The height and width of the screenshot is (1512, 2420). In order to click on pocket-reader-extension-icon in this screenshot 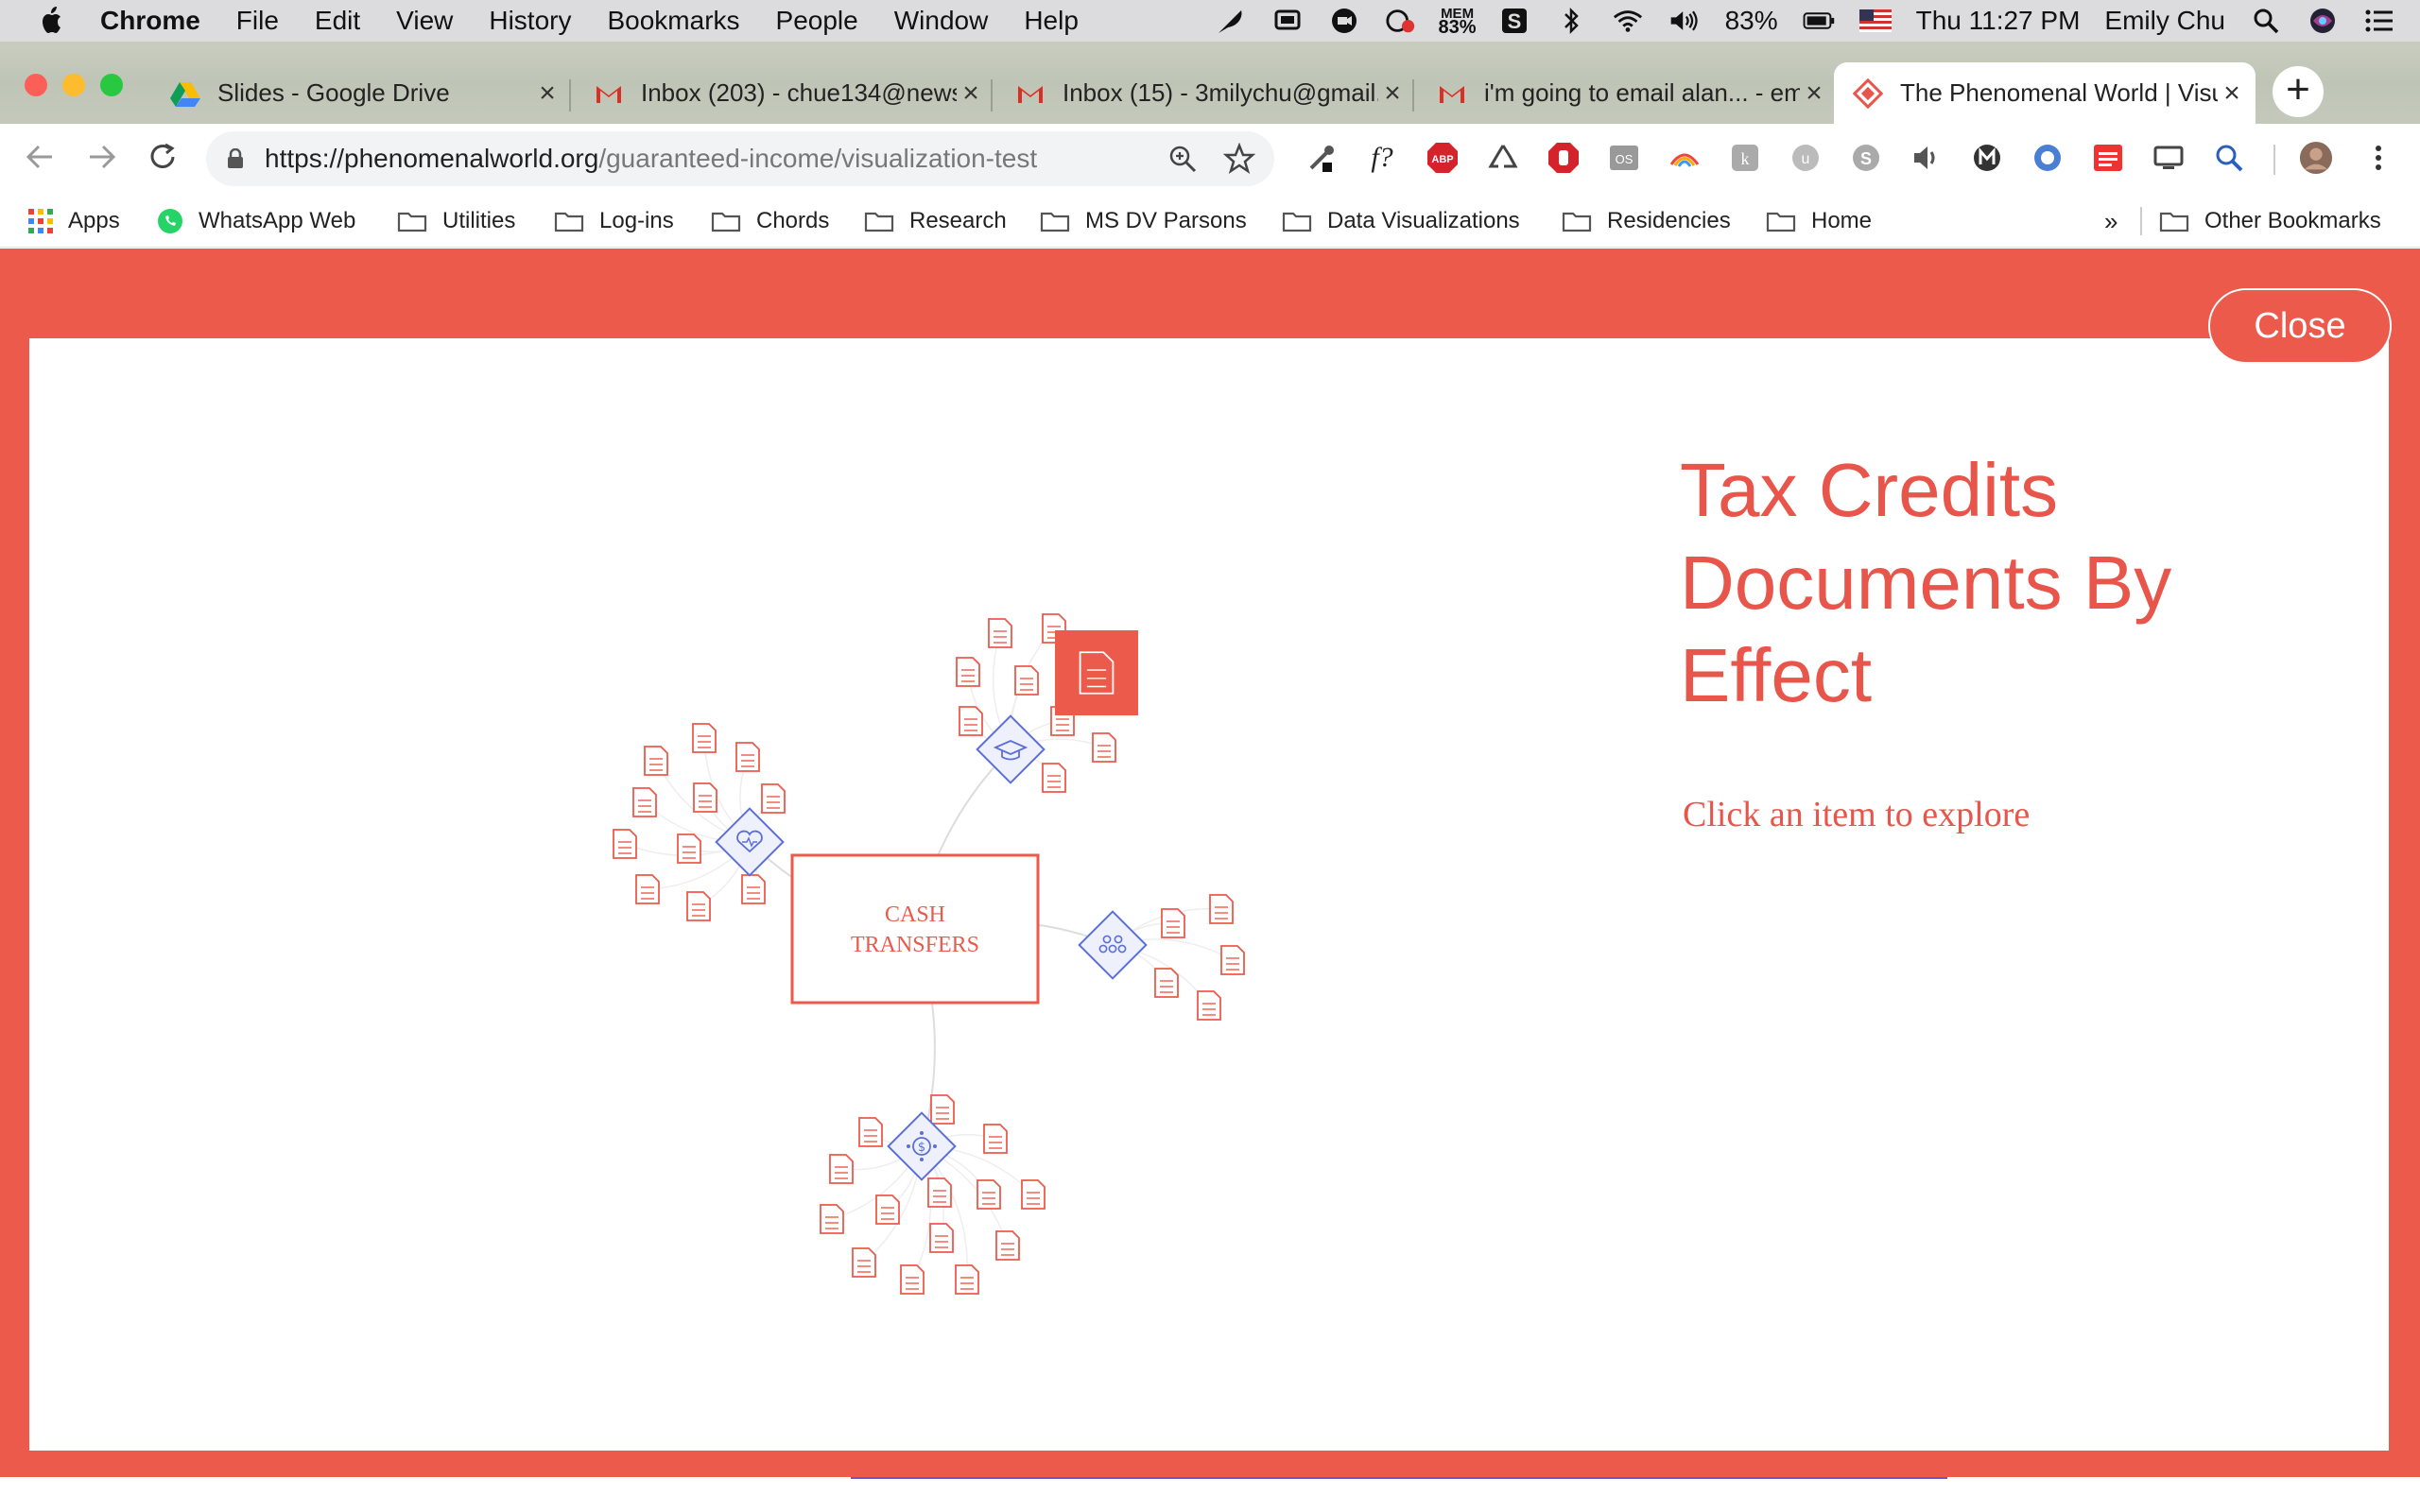, I will do `click(2108, 158)`.